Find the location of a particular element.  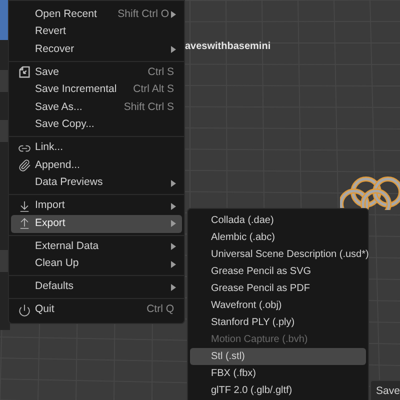

menu-item: Open Recent Shift Ctrl O is located at coordinates (96, 15).